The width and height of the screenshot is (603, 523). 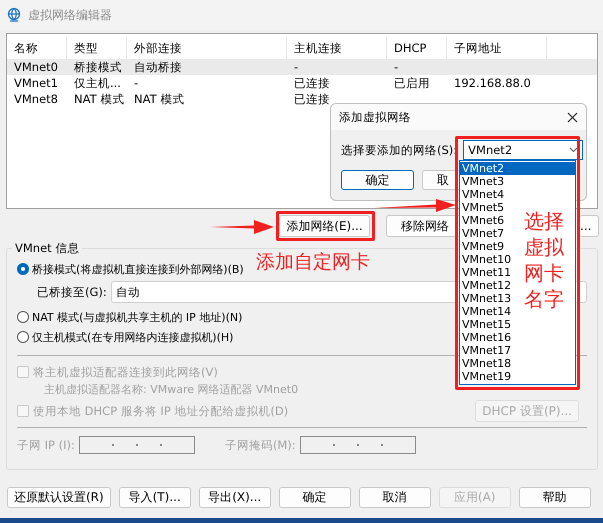 What do you see at coordinates (72, 292) in the screenshot?
I see `field-label: 已桥接至(G):` at bounding box center [72, 292].